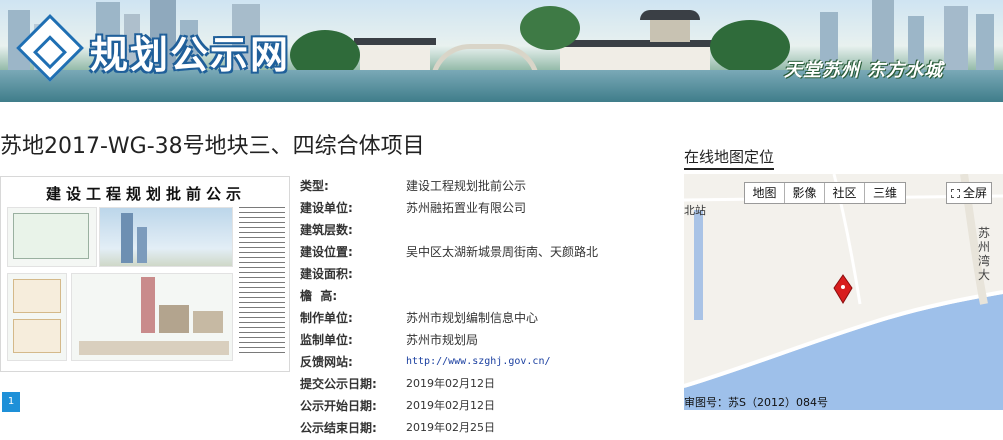  I want to click on map-heading: 在线地图定位, so click(729, 158).